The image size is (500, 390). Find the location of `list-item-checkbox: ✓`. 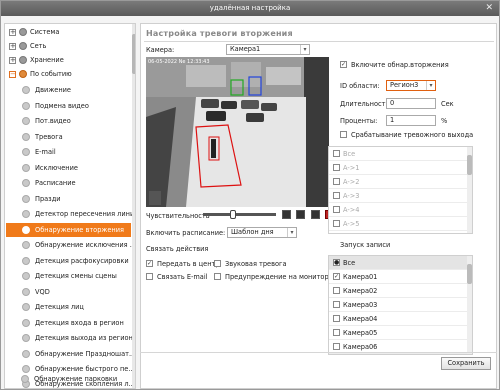

list-item-checkbox: ✓ is located at coordinates (336, 276).